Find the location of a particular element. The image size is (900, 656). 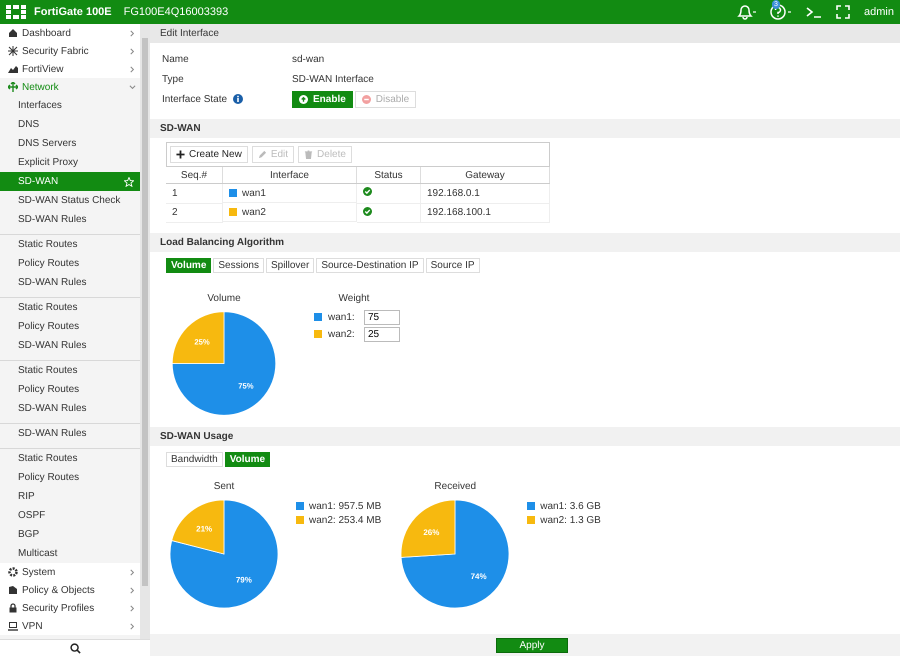

nav-subitem: Multicast is located at coordinates (70, 553).